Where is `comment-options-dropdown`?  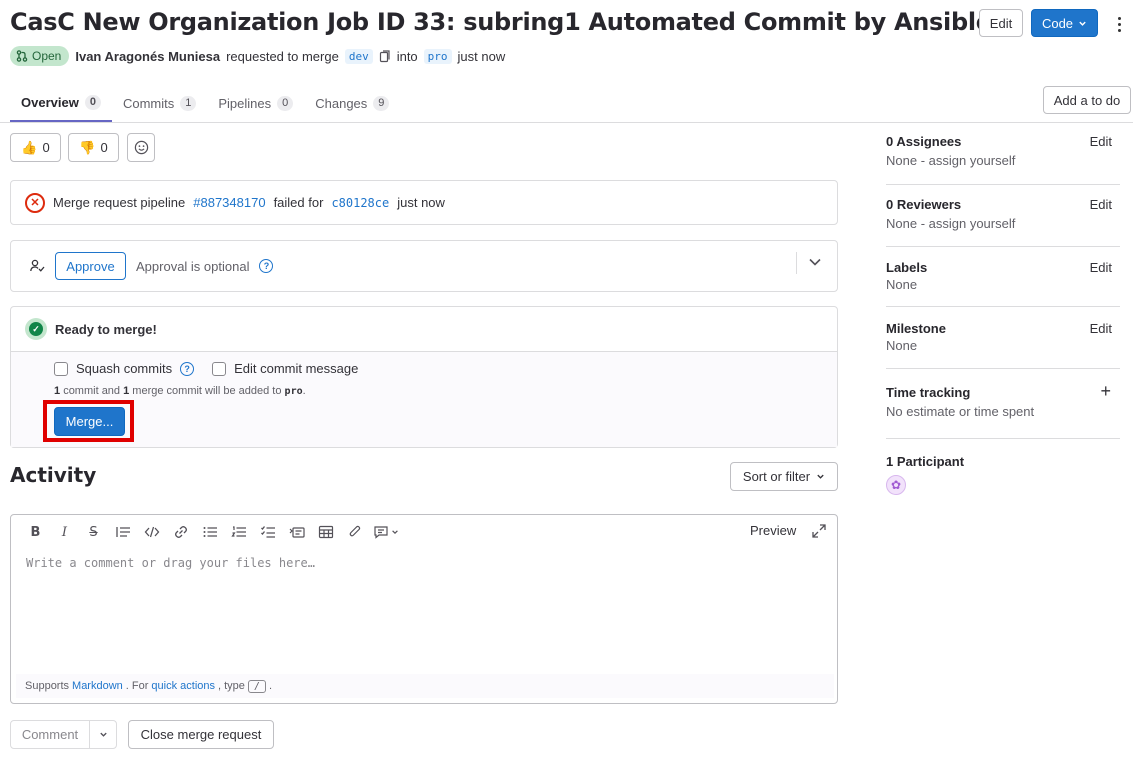
comment-options-dropdown is located at coordinates (103, 734).